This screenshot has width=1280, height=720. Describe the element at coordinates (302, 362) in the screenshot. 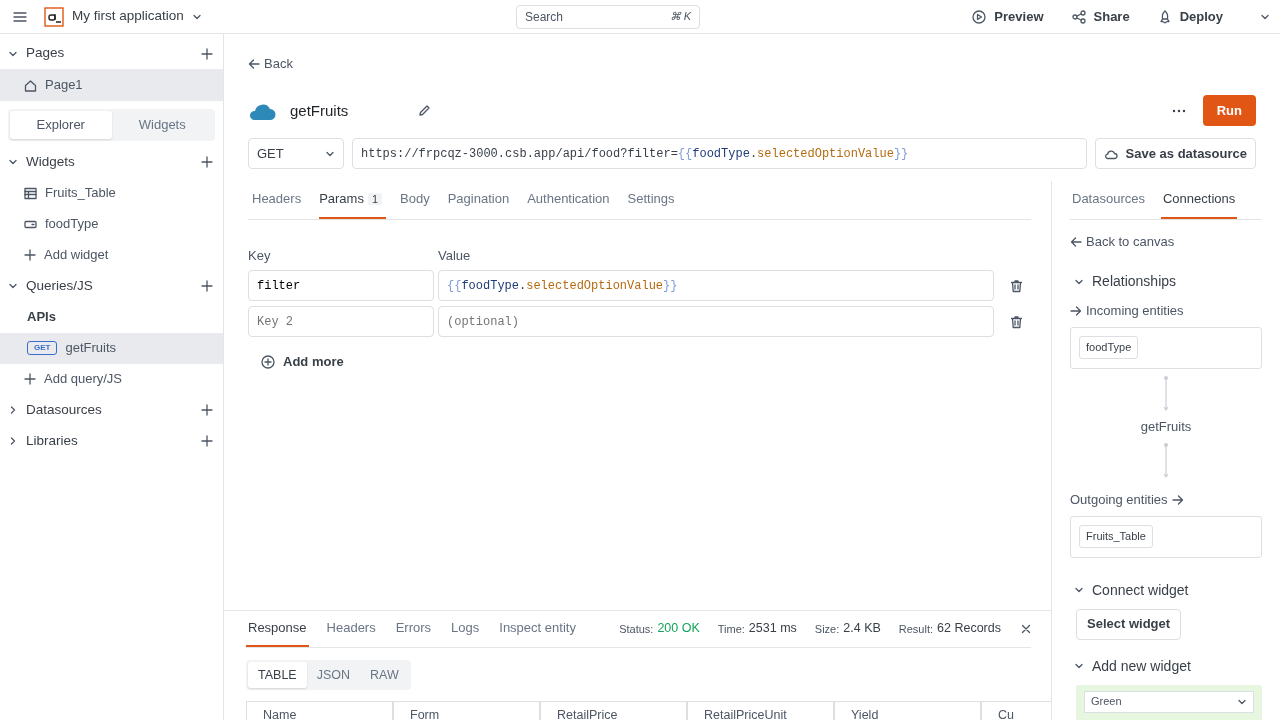

I see `add-more-button: Add more` at that location.